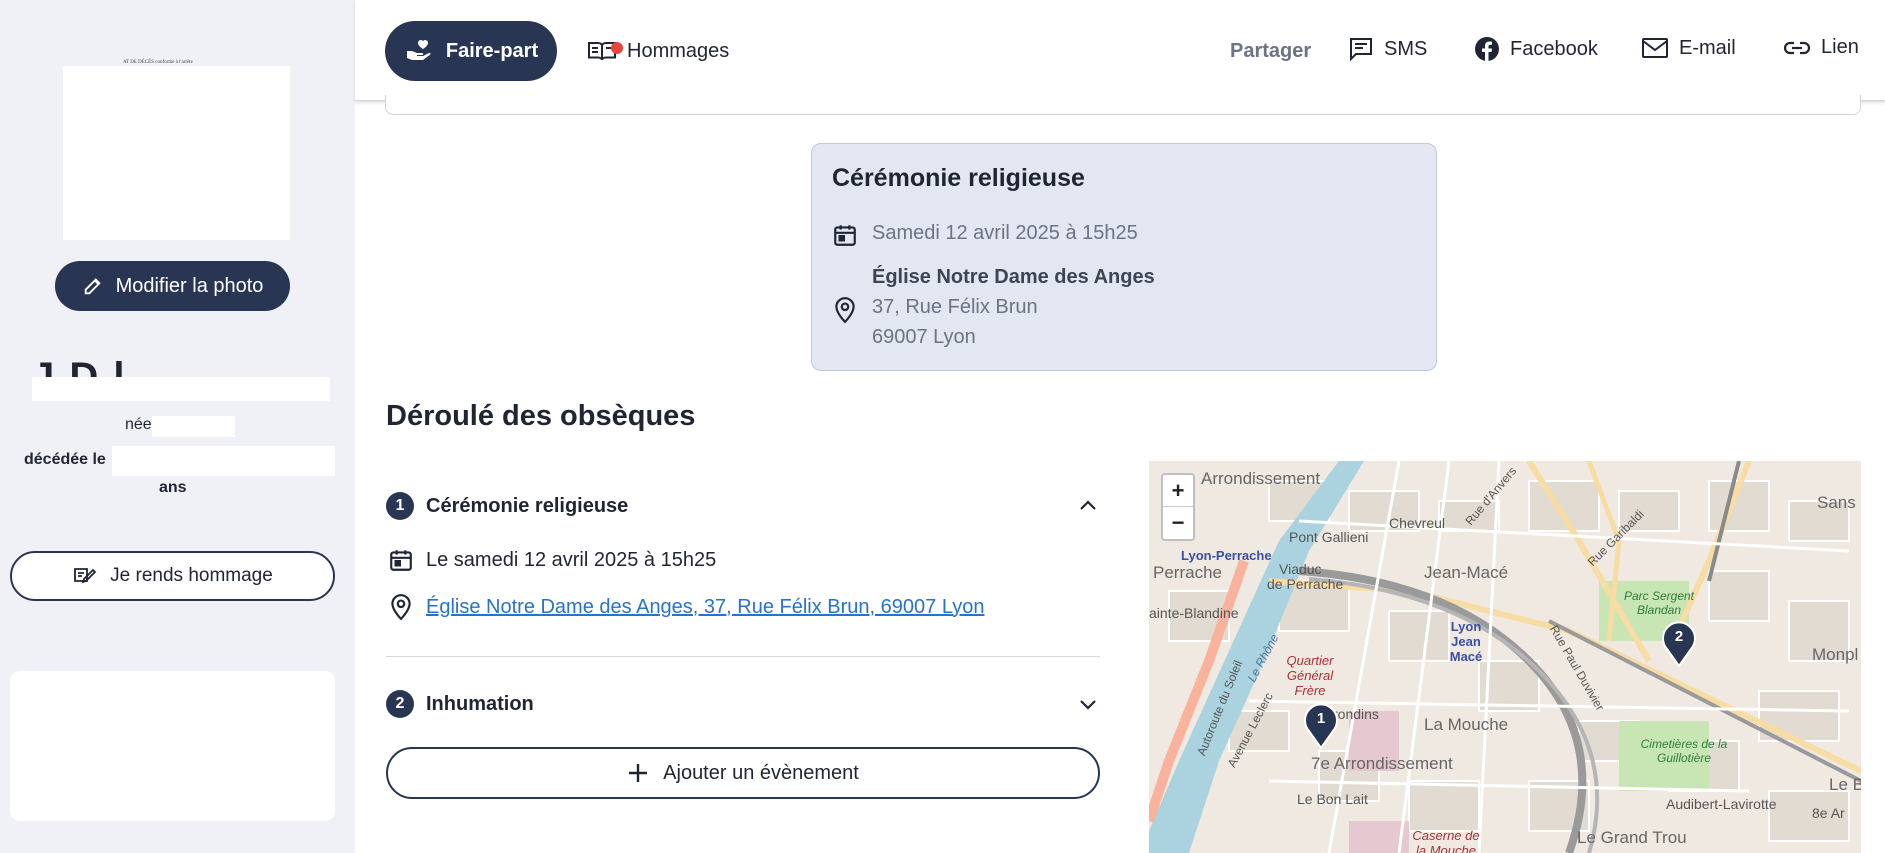 The image size is (1885, 853). I want to click on tab-hommages: Hommages, so click(658, 51).